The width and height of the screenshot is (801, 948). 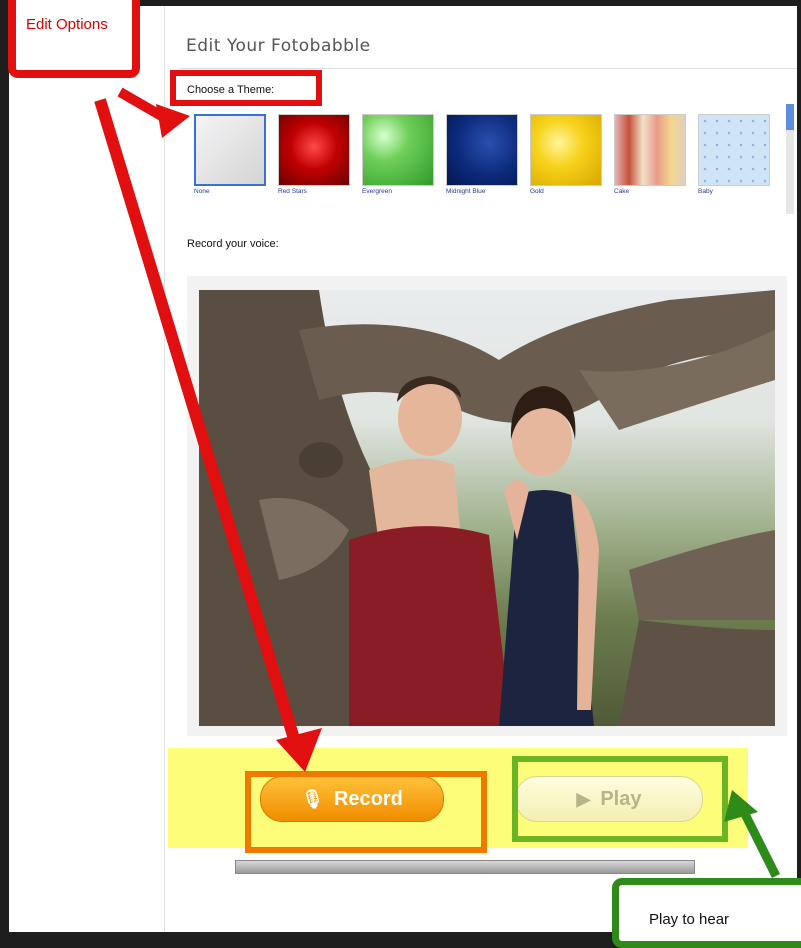 I want to click on theme-baby: Baby, so click(x=735, y=157).